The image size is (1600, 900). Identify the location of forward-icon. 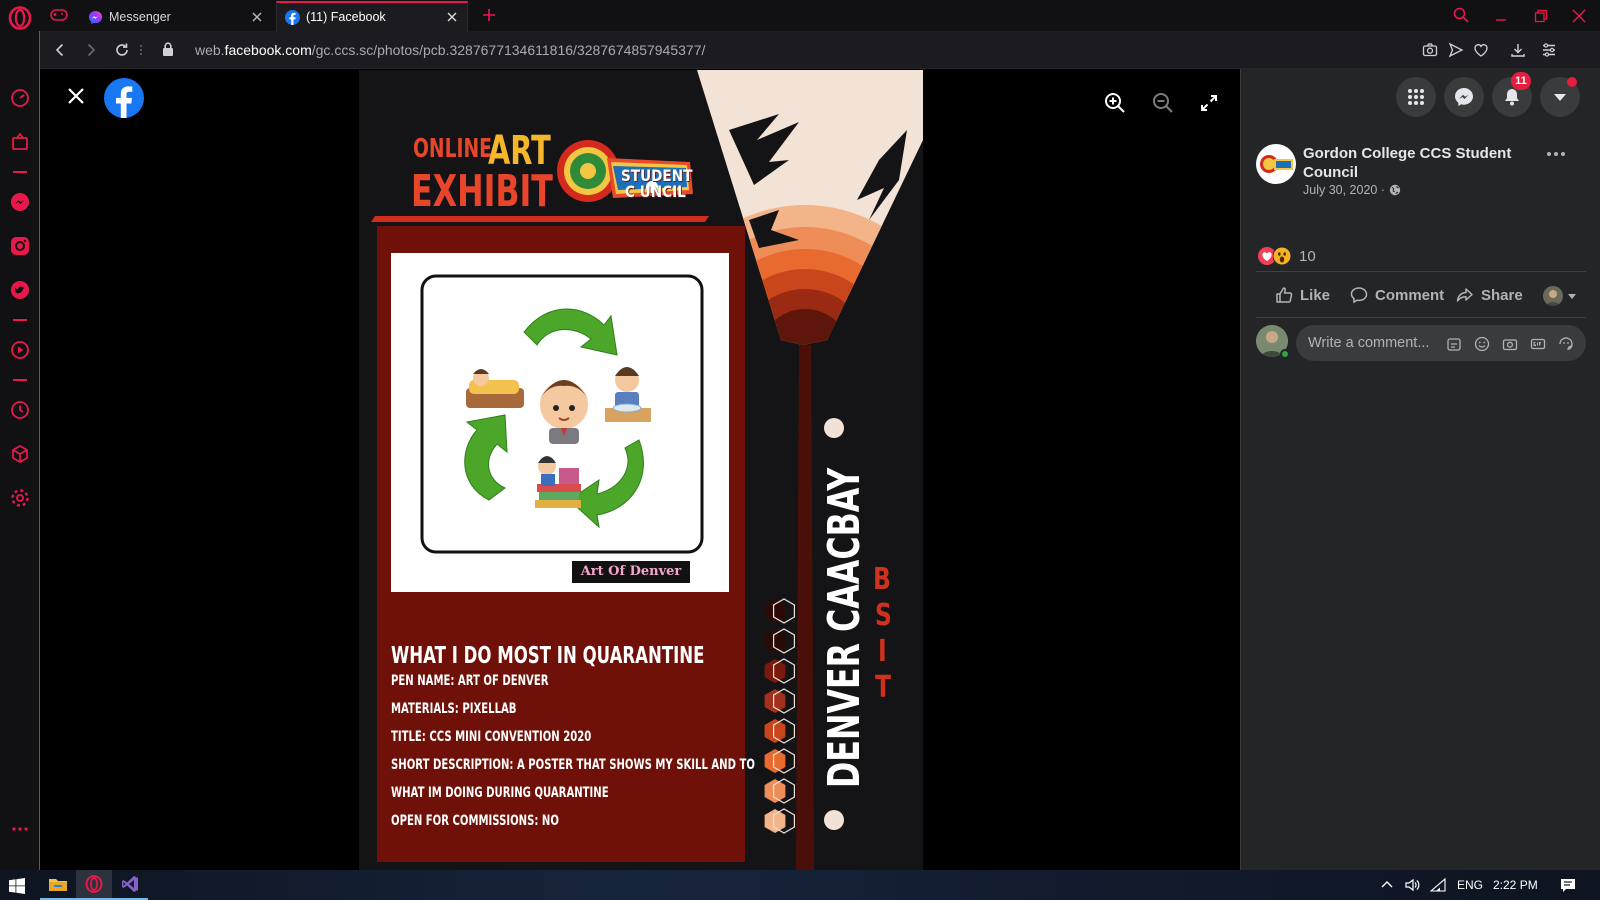
(91, 50).